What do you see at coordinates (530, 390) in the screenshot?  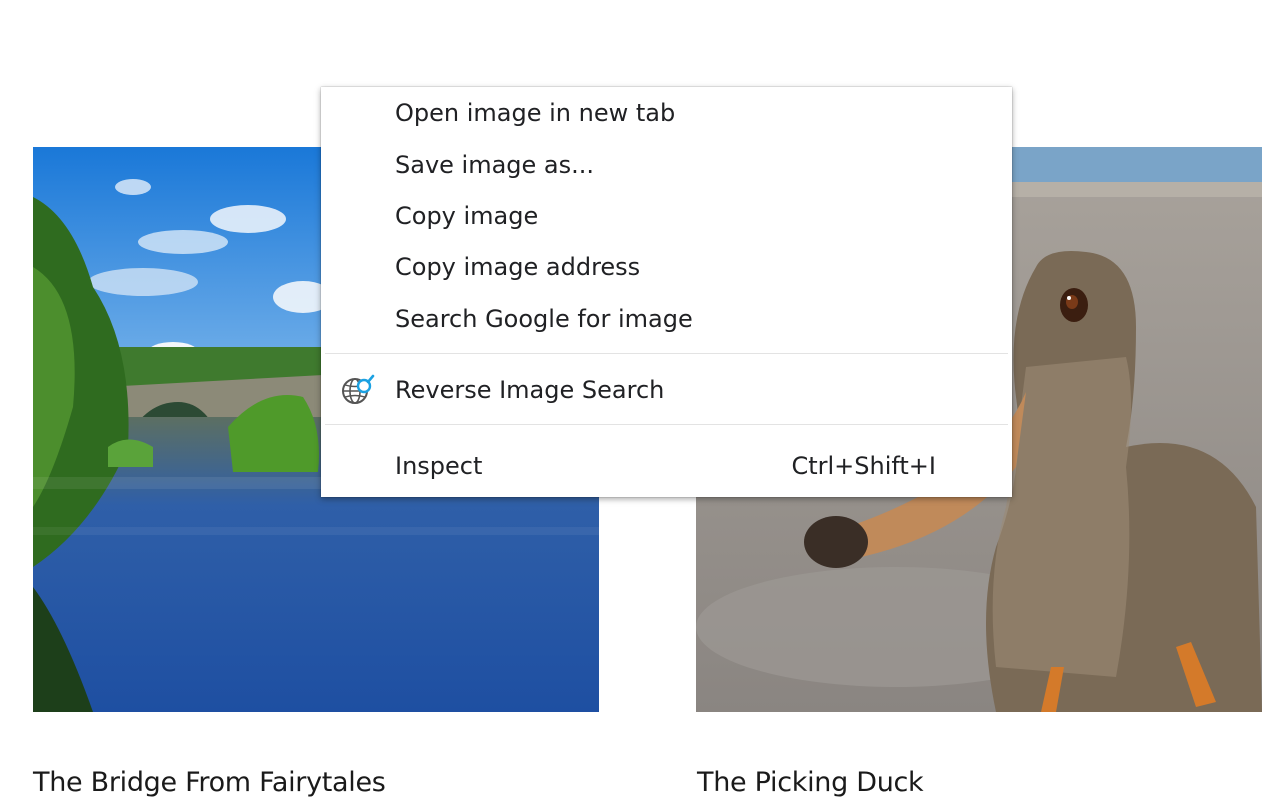 I see `menu-item-label: Reverse Image Search` at bounding box center [530, 390].